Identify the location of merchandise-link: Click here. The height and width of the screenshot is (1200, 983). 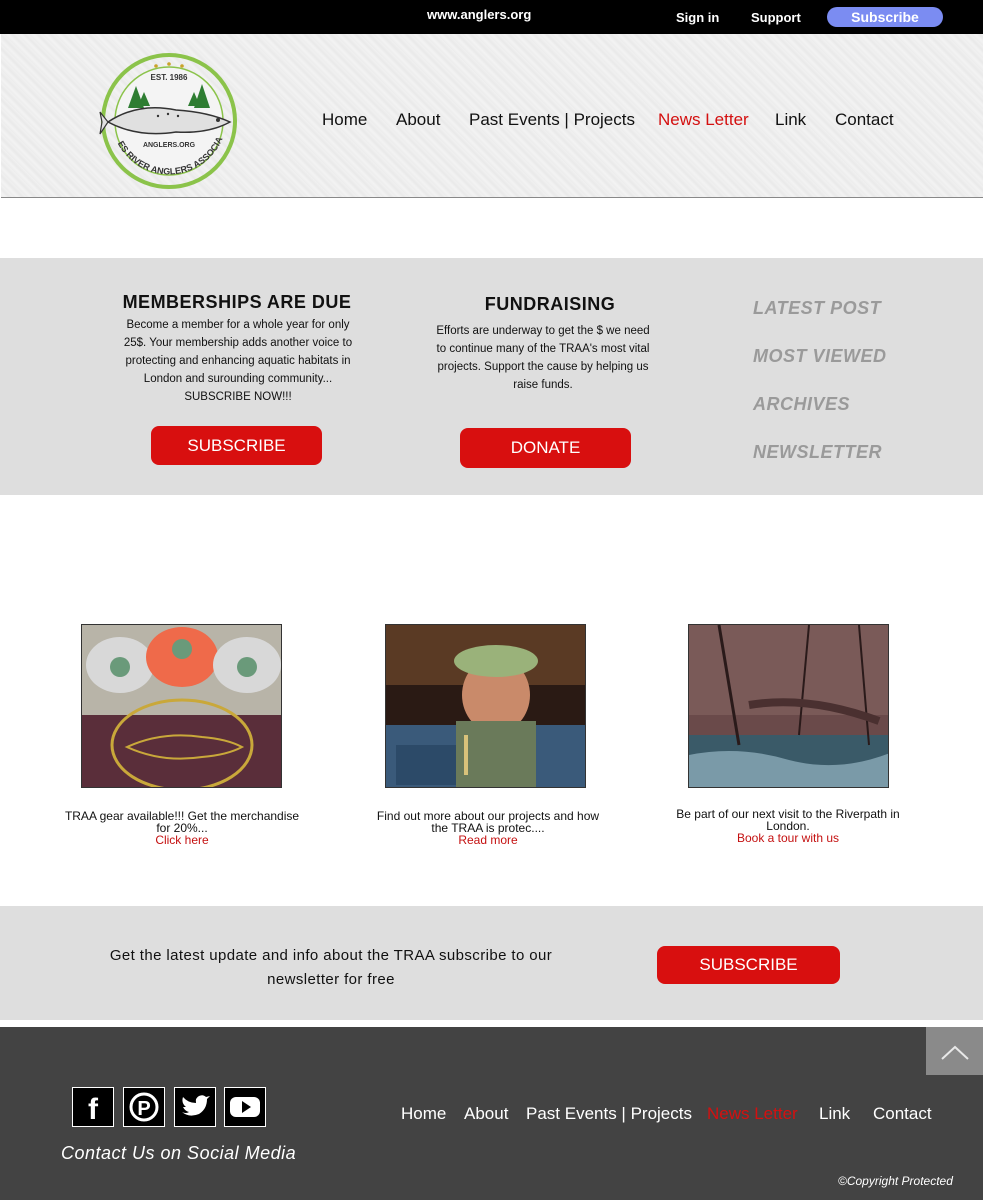
(182, 840).